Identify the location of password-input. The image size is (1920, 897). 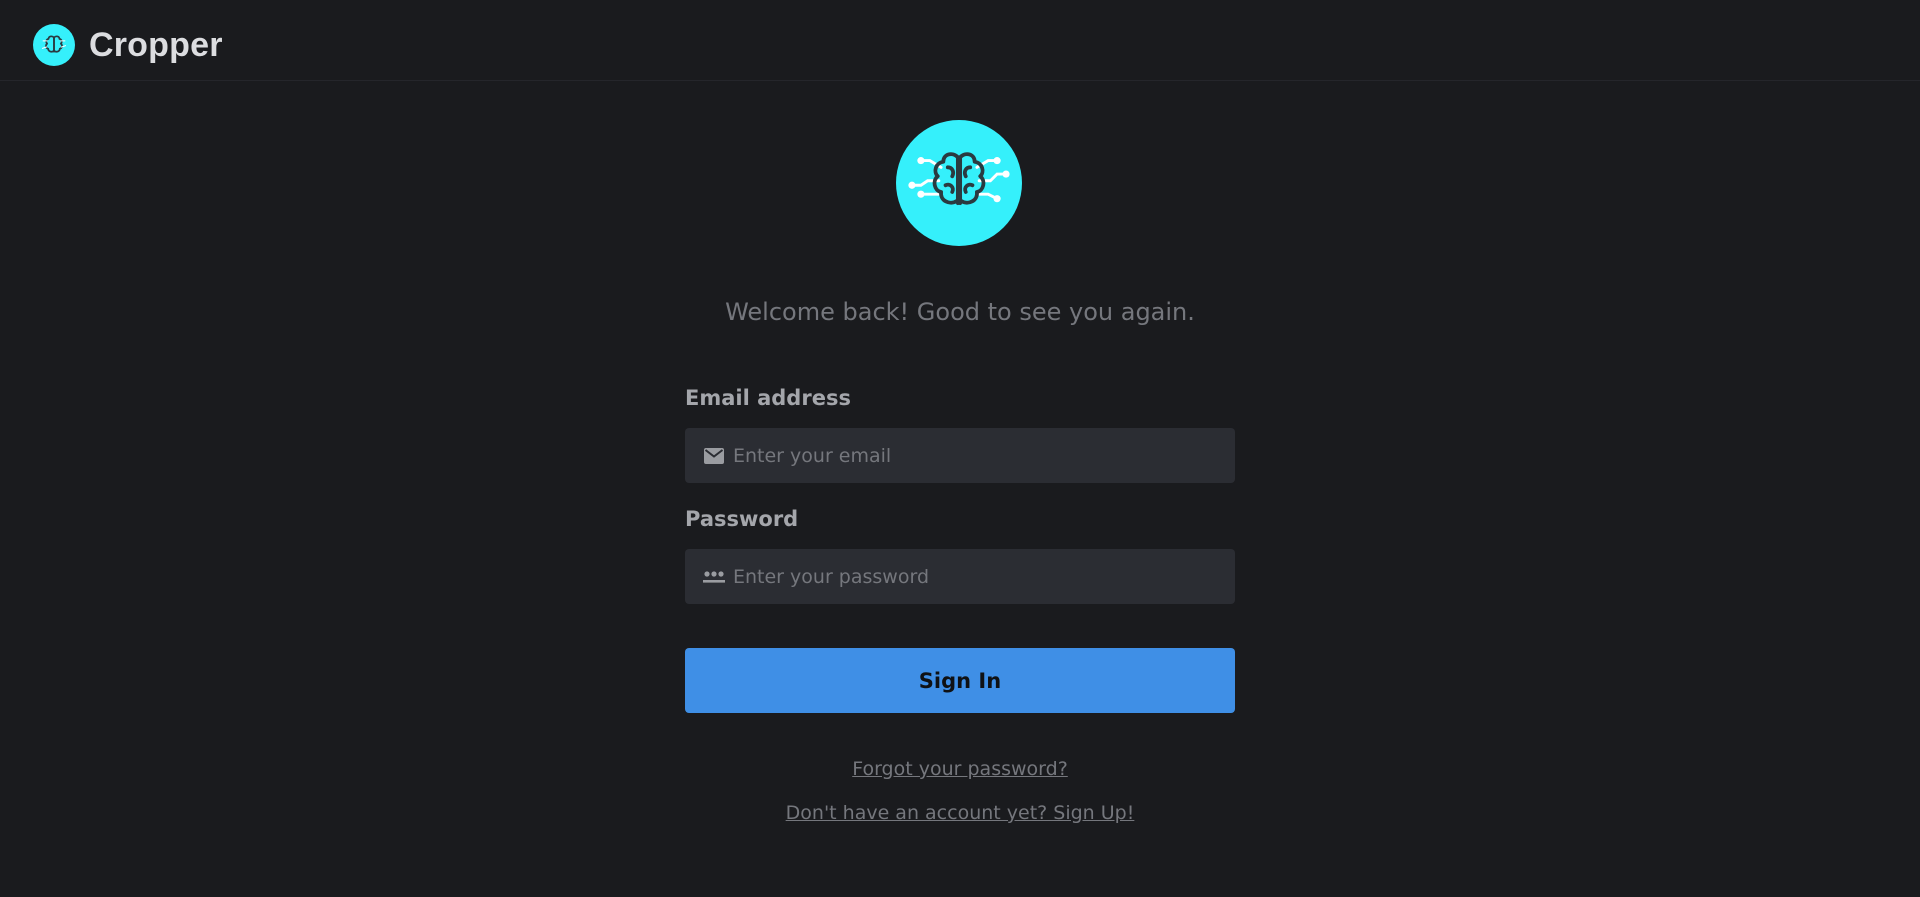
(973, 576).